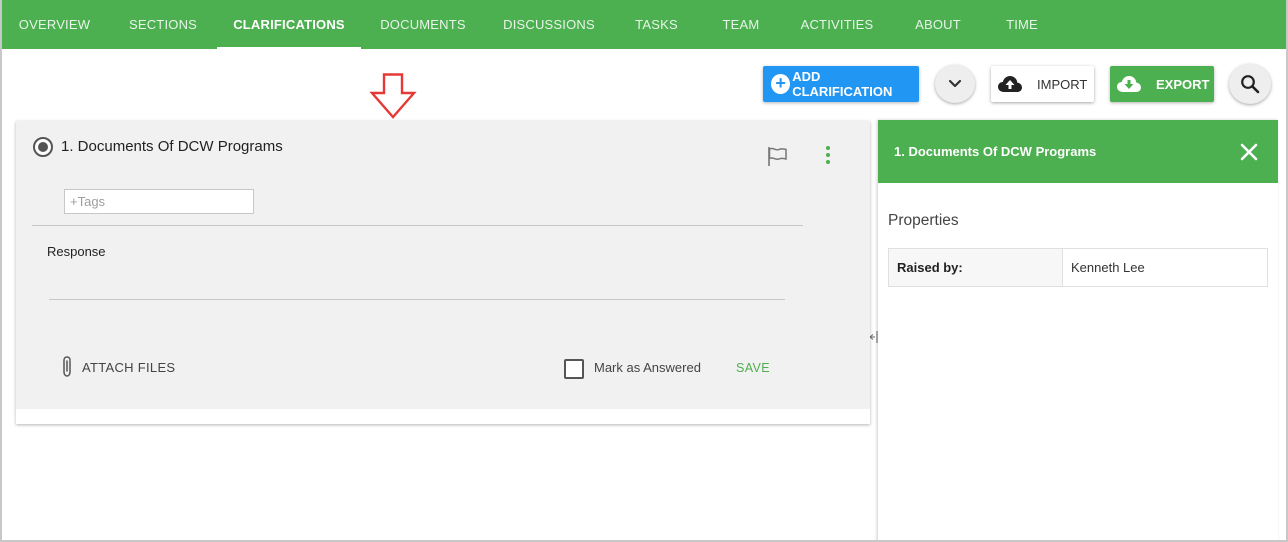  What do you see at coordinates (417, 299) in the screenshot?
I see `response-input-underline` at bounding box center [417, 299].